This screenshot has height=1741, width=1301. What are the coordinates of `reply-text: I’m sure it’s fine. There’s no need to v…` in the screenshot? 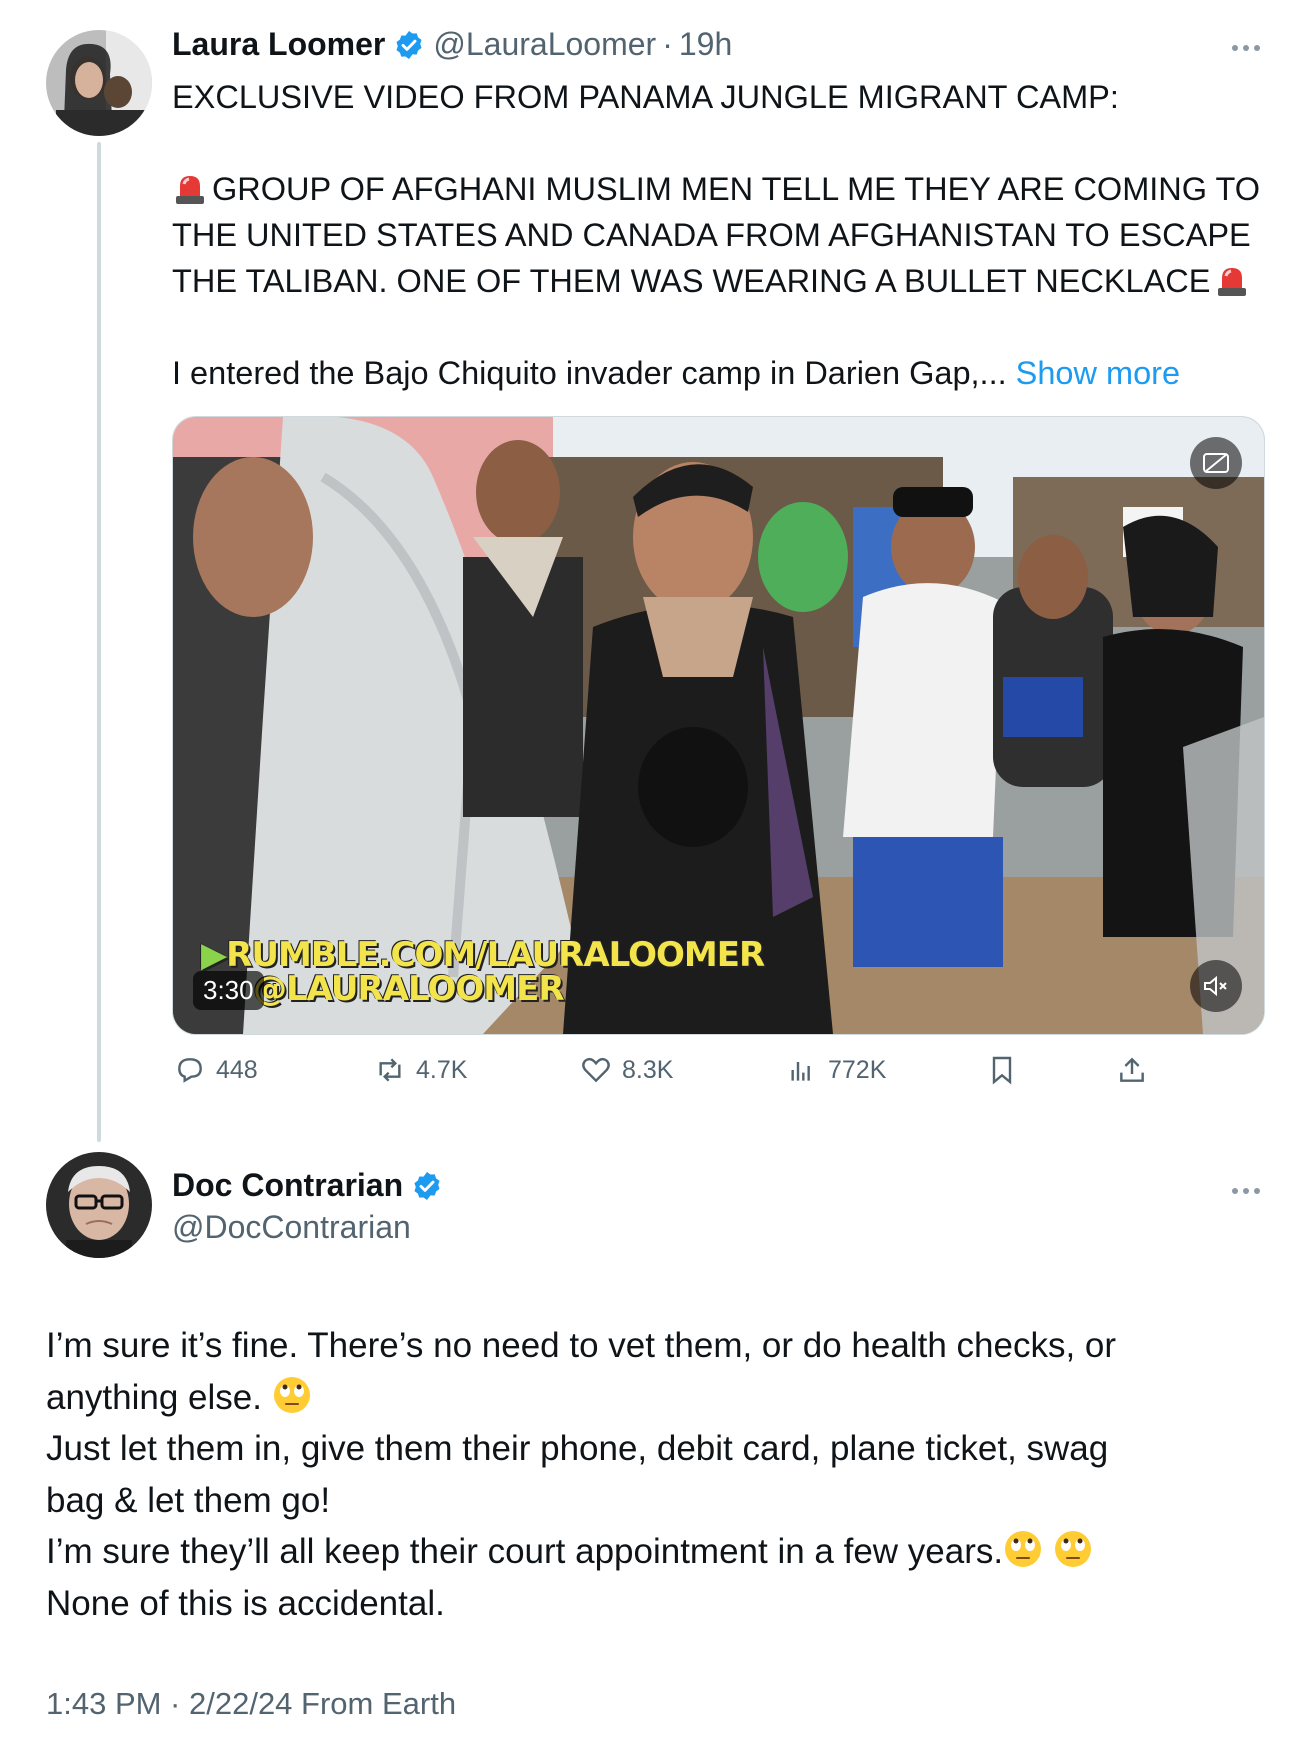 It's located at (581, 1474).